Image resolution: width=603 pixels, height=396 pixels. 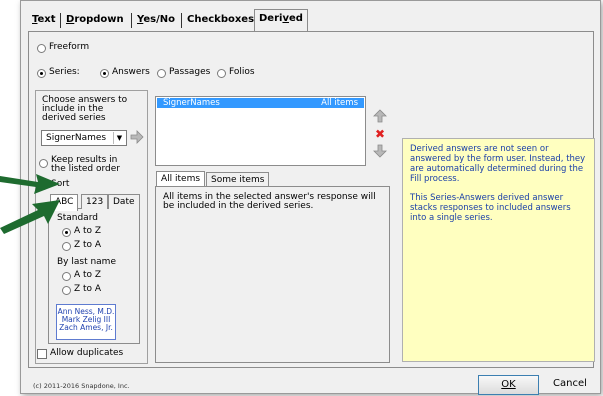 What do you see at coordinates (95, 21) in the screenshot?
I see `tab-dropdown: Dropdown` at bounding box center [95, 21].